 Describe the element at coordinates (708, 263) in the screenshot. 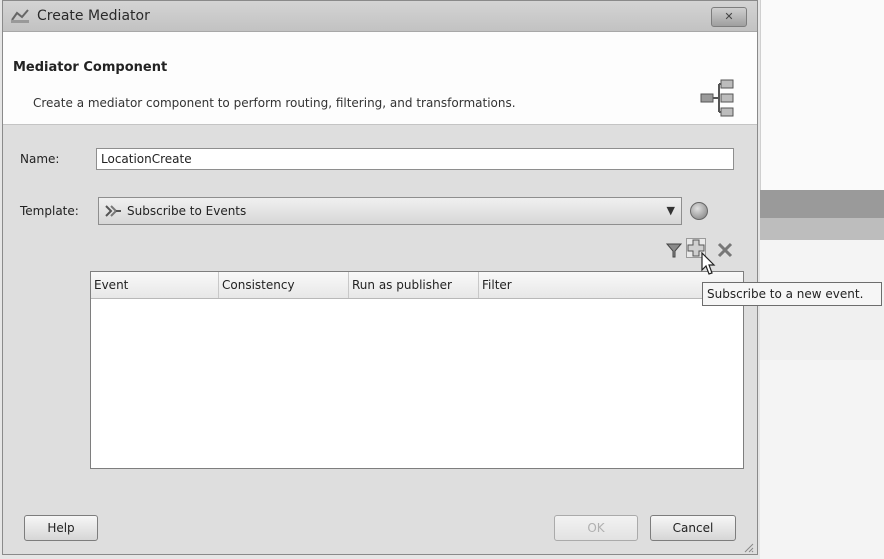

I see `mouse-pointer-icon` at that location.